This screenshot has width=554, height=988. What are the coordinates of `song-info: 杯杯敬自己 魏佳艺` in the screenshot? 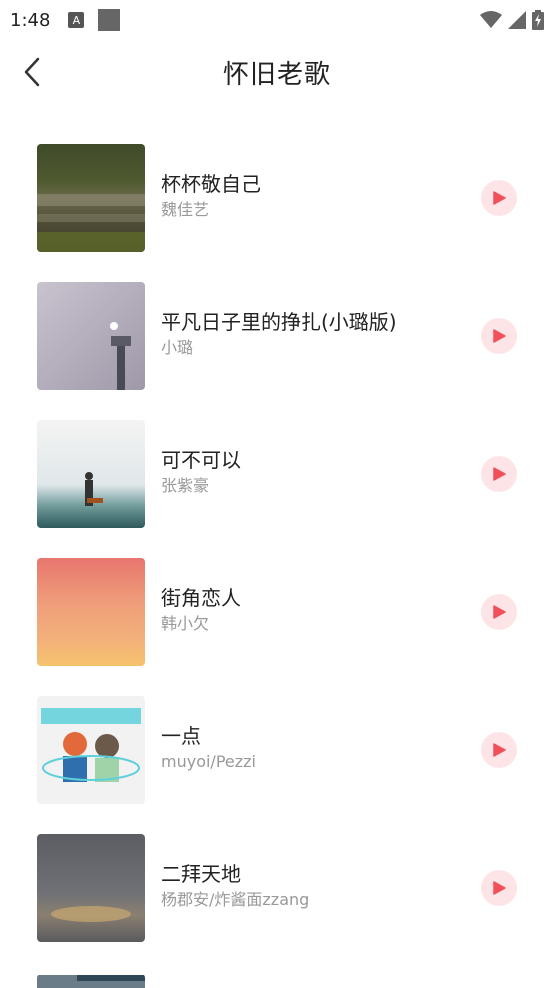 It's located at (311, 196).